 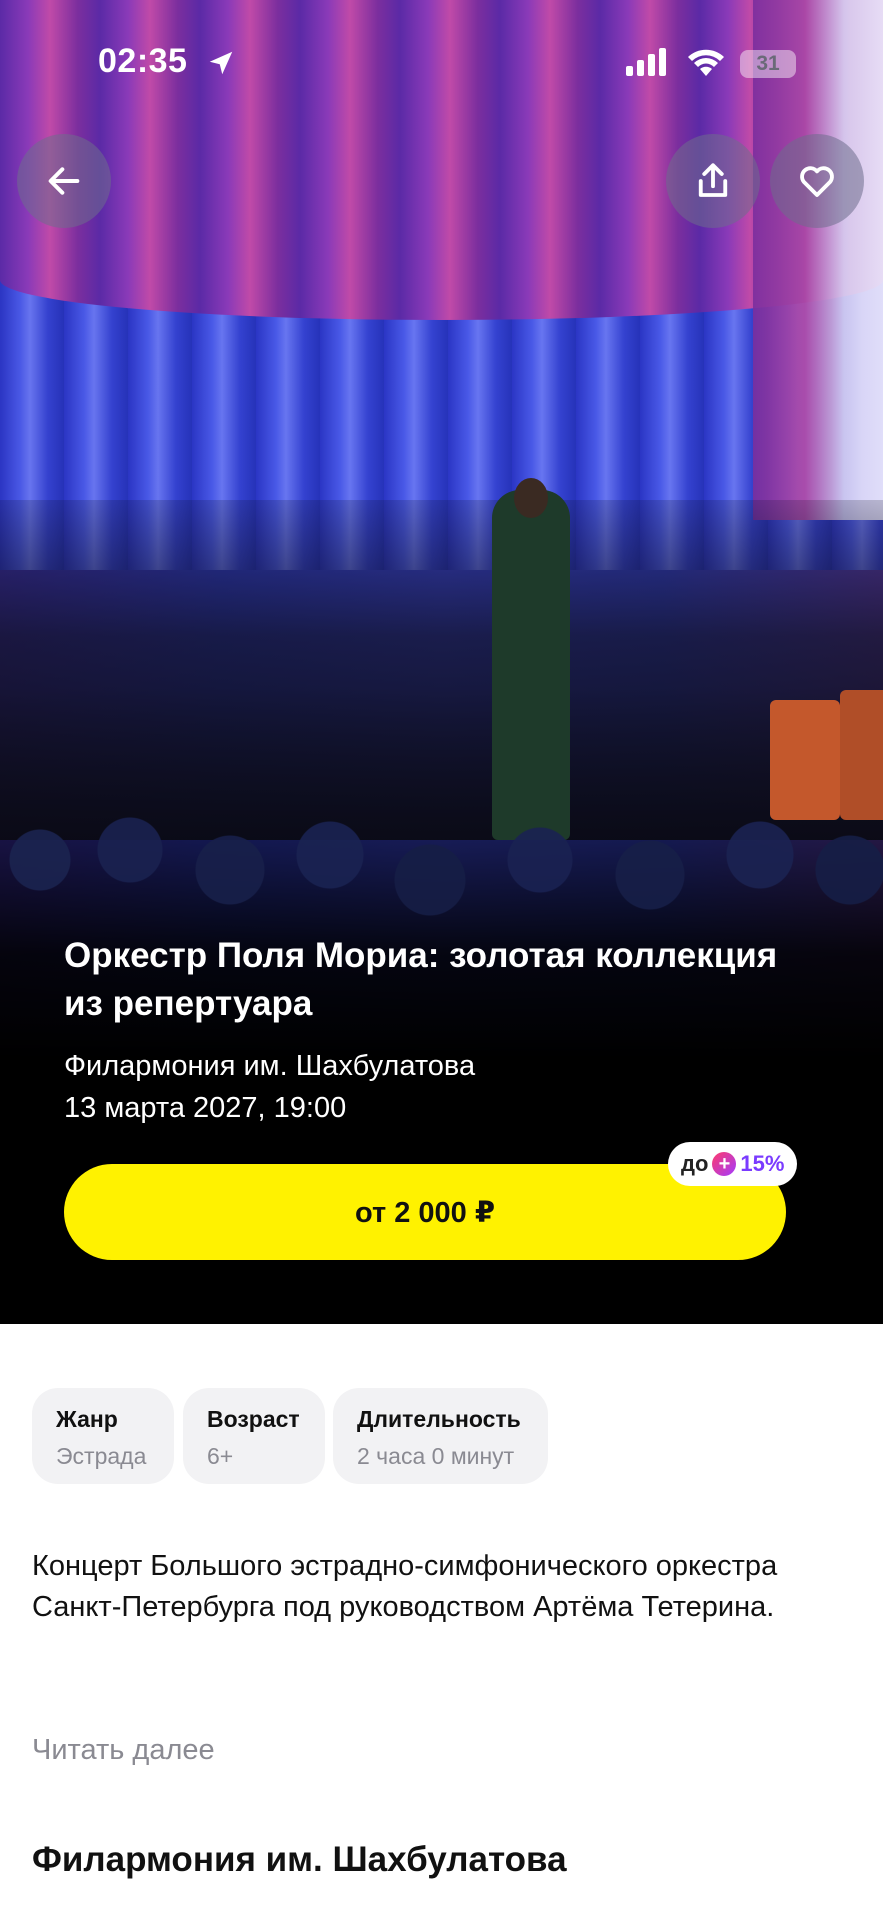 I want to click on status-time: 02:35, so click(x=143, y=61).